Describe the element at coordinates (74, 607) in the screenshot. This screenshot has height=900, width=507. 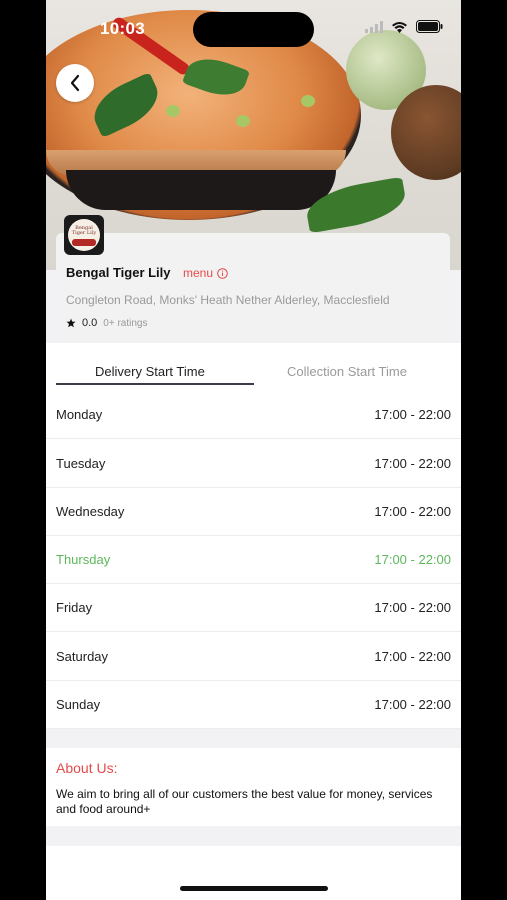
I see `day-label: Friday` at that location.